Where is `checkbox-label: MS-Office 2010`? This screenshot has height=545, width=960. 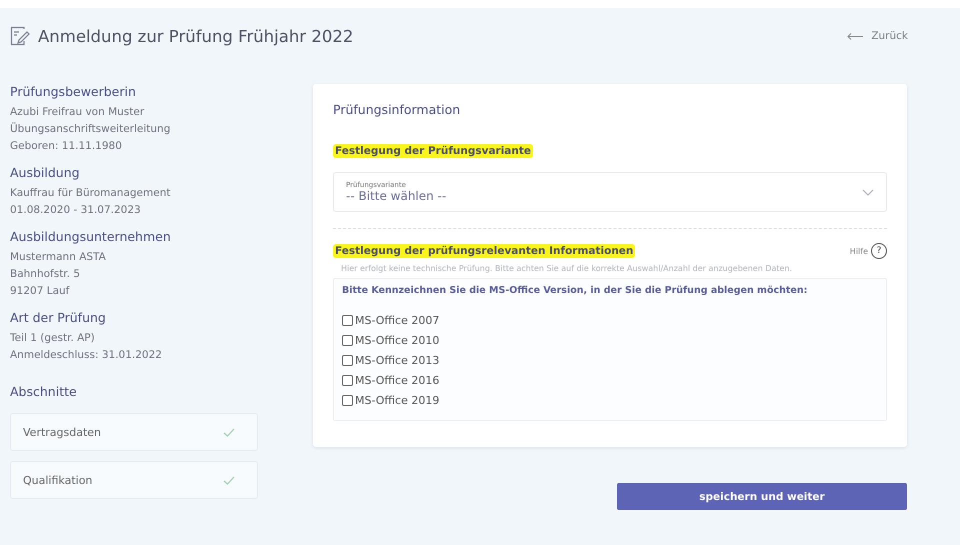 checkbox-label: MS-Office 2010 is located at coordinates (397, 340).